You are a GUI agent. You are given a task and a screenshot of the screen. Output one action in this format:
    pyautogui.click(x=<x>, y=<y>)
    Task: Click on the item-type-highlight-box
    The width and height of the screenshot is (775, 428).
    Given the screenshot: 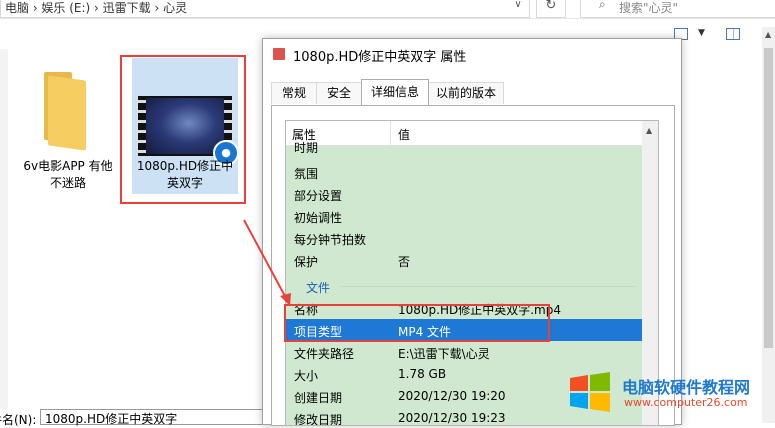 What is the action you would take?
    pyautogui.click(x=417, y=323)
    